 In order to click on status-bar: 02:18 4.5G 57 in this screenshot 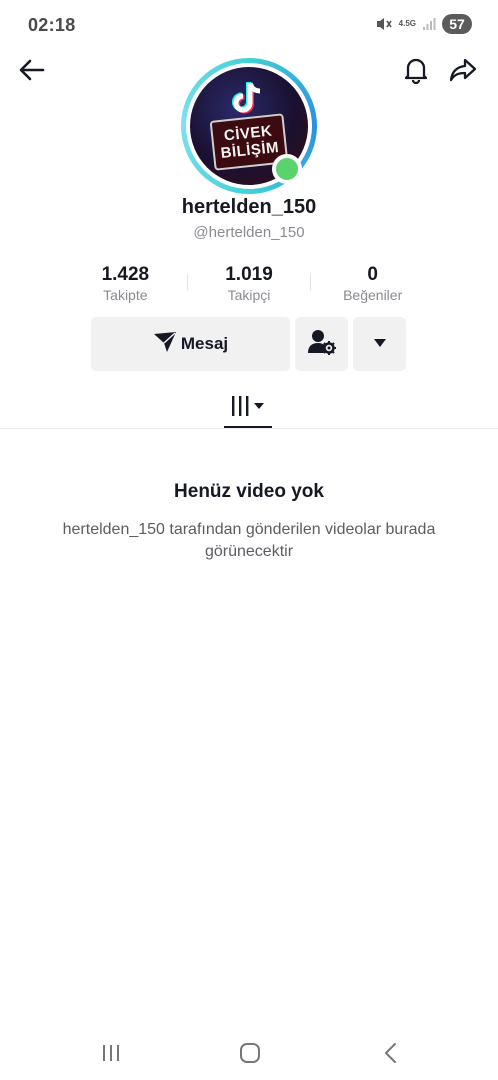, I will do `click(249, 25)`.